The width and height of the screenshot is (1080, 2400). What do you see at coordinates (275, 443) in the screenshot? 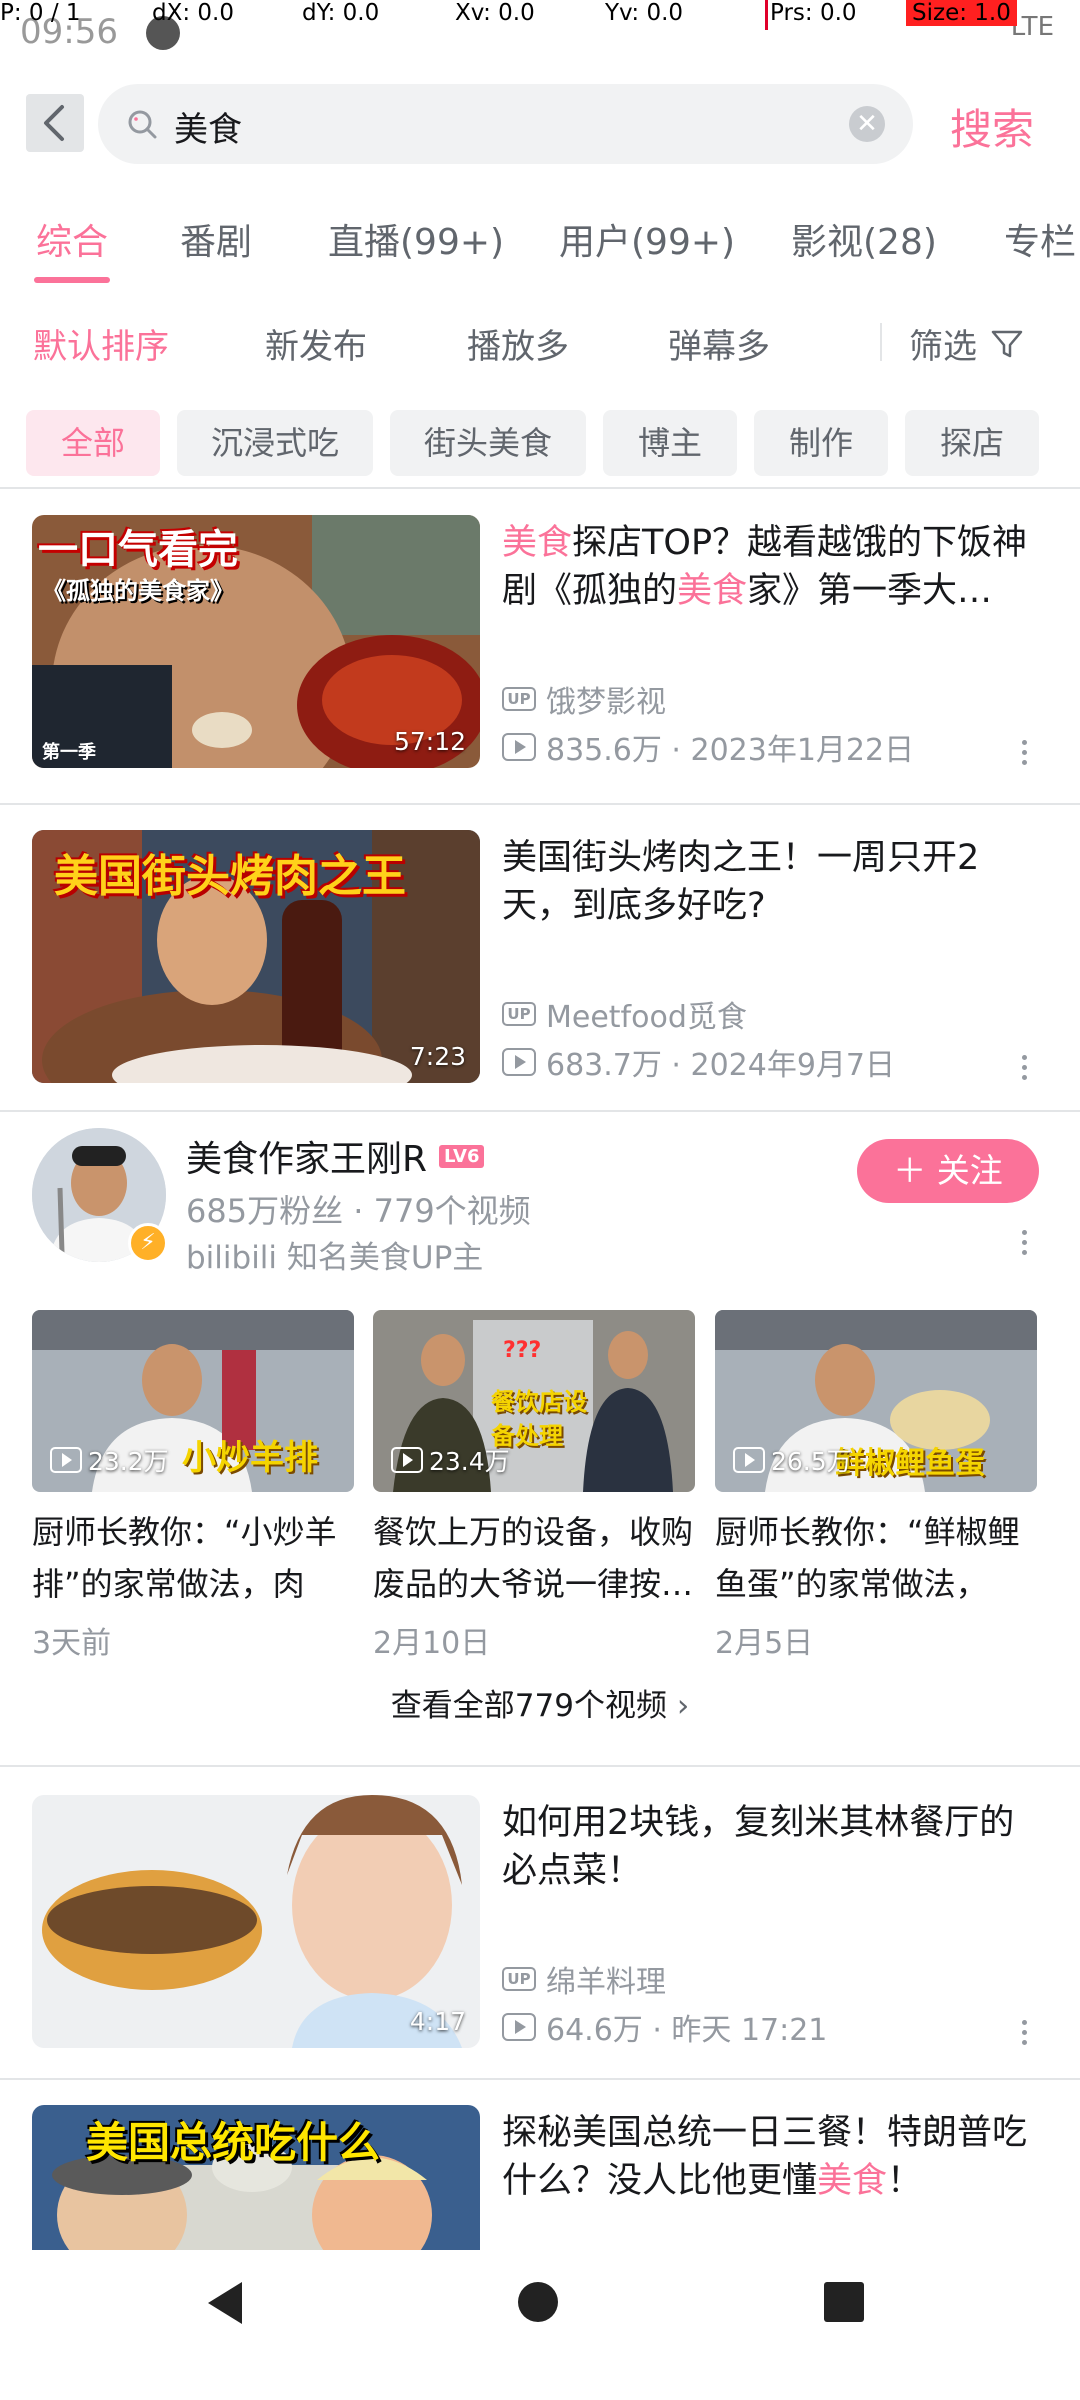
I see `chip-immersive-eating: 沉浸式吃` at bounding box center [275, 443].